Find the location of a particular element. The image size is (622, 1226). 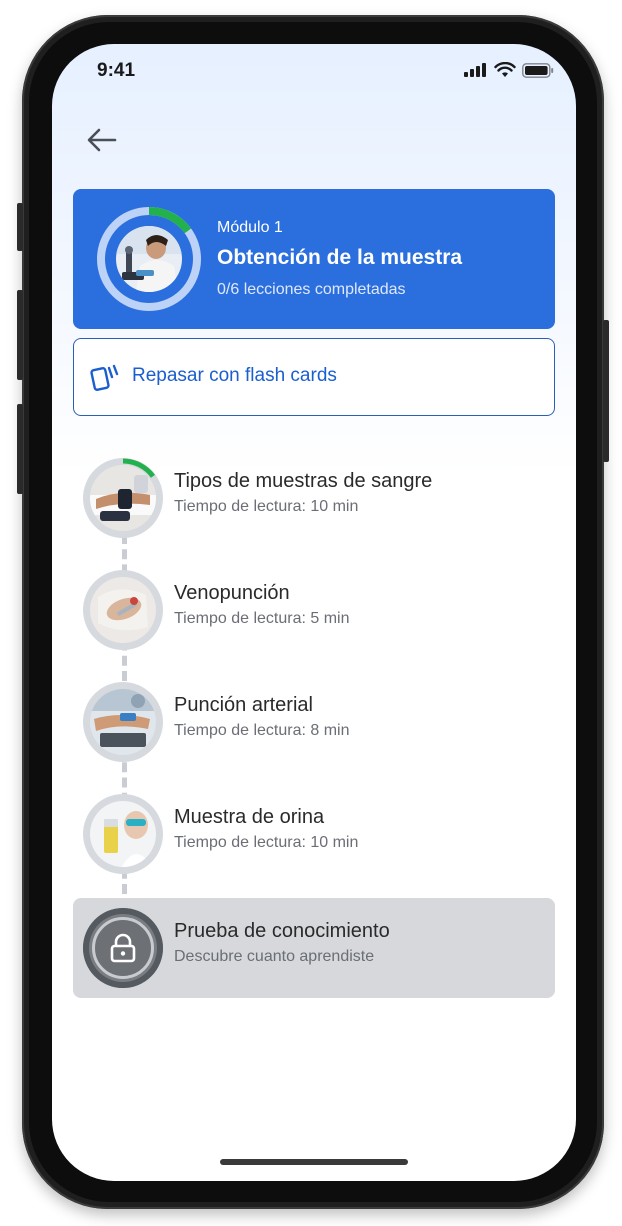

status-time: 9:41 is located at coordinates (116, 70).